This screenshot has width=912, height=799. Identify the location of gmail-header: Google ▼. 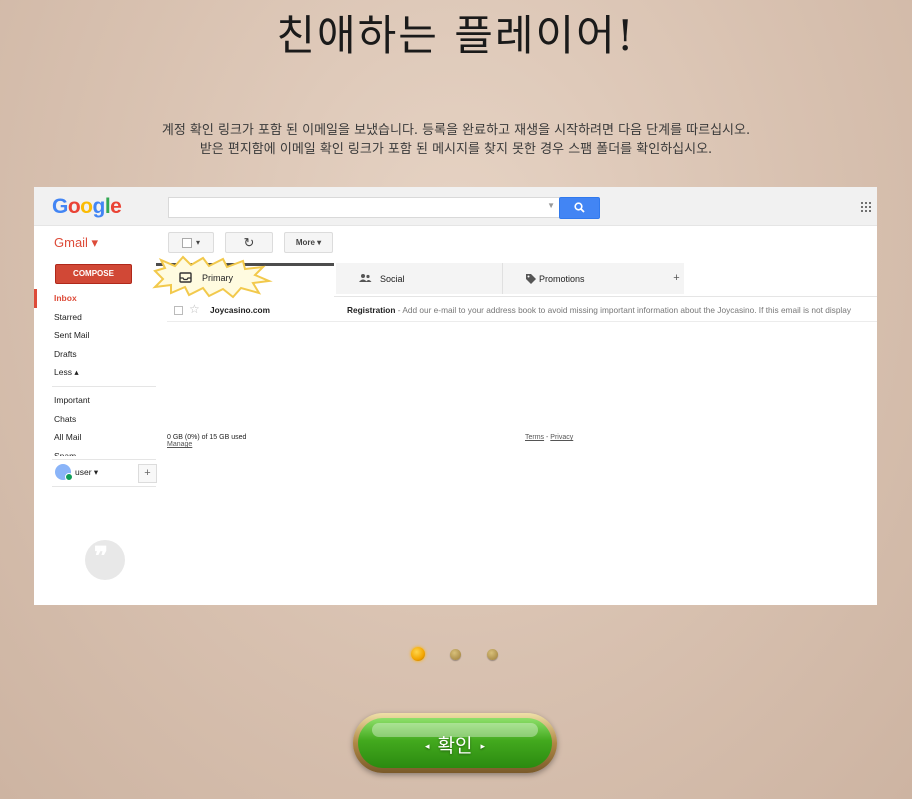
(455, 206).